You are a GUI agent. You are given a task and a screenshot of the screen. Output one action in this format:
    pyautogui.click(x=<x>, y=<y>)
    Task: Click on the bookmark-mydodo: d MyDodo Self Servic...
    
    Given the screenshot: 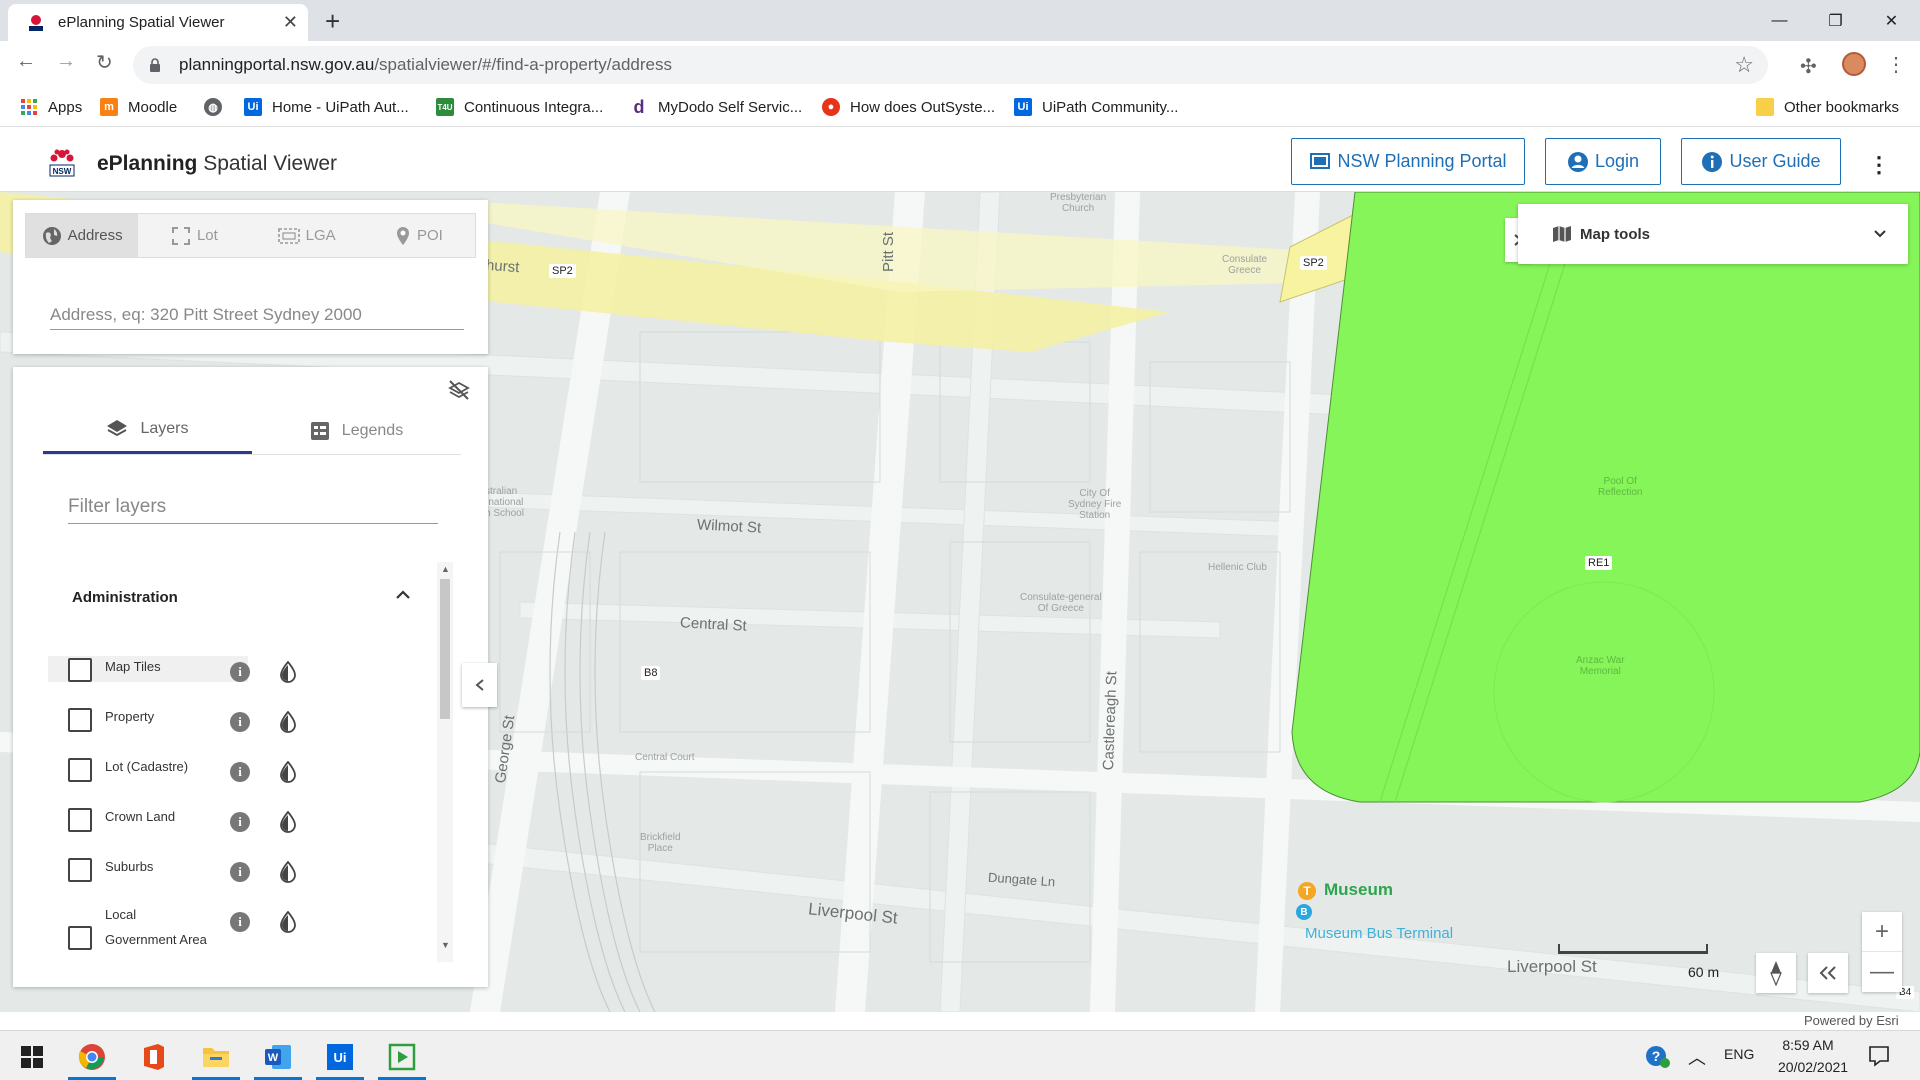 What is the action you would take?
    pyautogui.click(x=716, y=107)
    